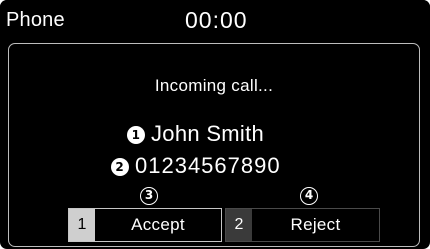 This screenshot has width=430, height=249. What do you see at coordinates (35, 20) in the screenshot?
I see `app-title: Phone` at bounding box center [35, 20].